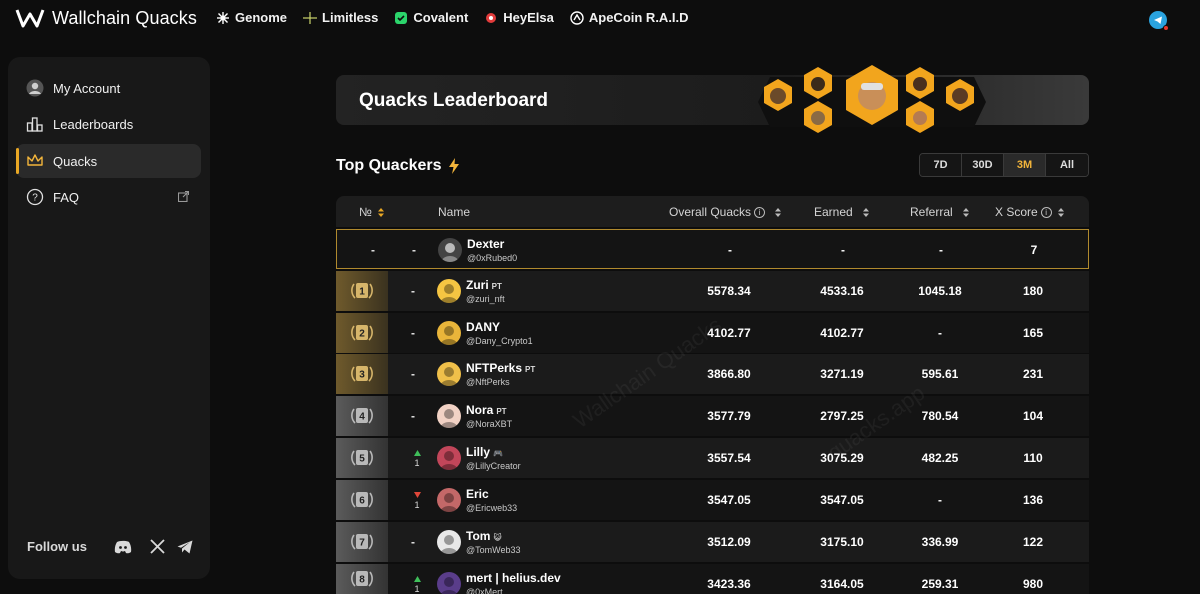 This screenshot has height=594, width=1200. I want to click on header-earned: Earned, so click(841, 212).